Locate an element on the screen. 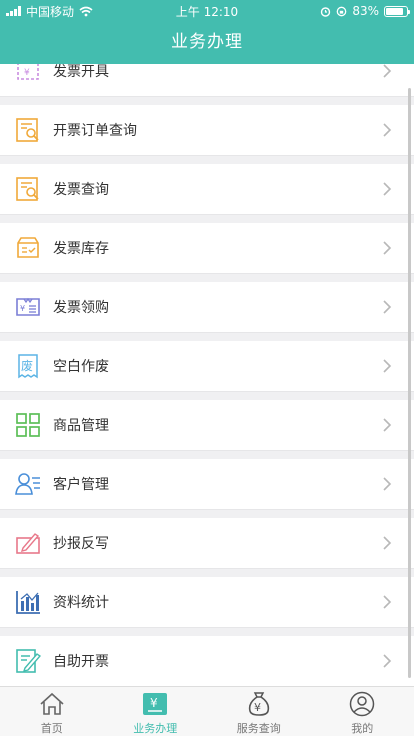  tab-bar: 首页 ¥ 业务办理 ¥ 服务查询 我的 is located at coordinates (207, 711).